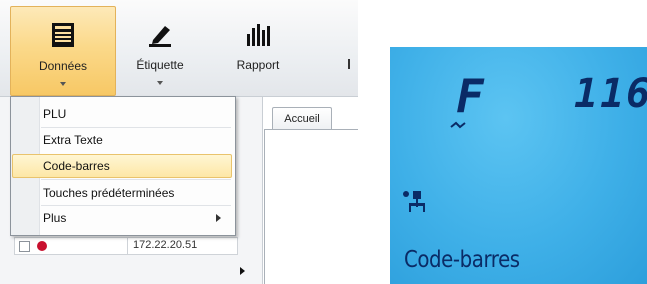 The height and width of the screenshot is (284, 647). I want to click on pen-tag-icon, so click(160, 36).